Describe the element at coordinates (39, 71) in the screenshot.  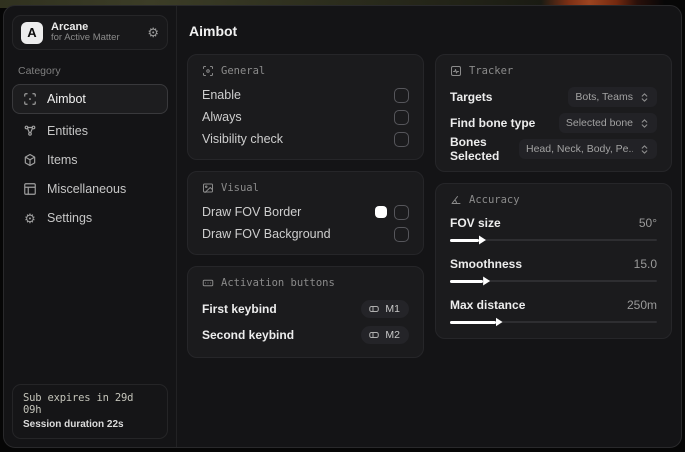
I see `category-label: Category` at that location.